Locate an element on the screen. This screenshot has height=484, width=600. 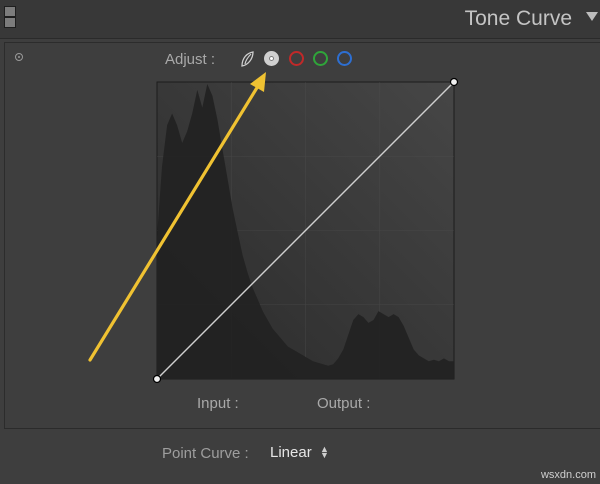
point-curve-label: Point Curve : is located at coordinates (205, 453).